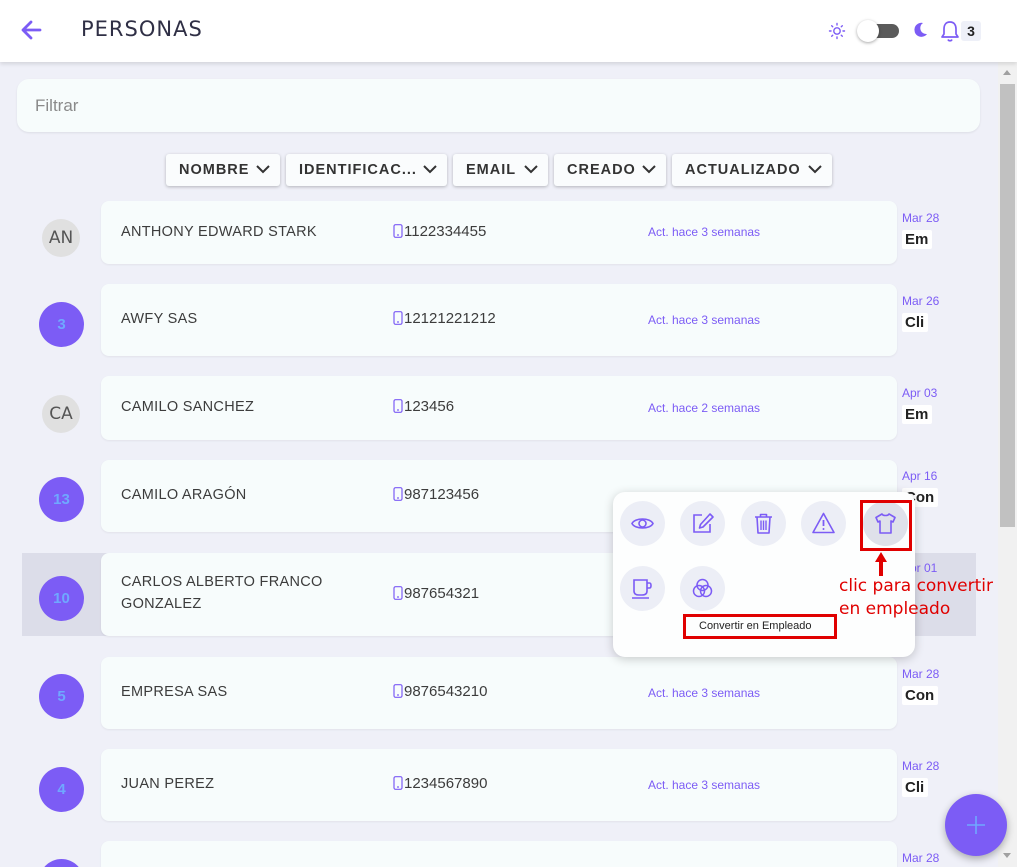 Image resolution: width=1017 pixels, height=867 pixels. I want to click on sort-by-email-button: EMAIL, so click(500, 170).